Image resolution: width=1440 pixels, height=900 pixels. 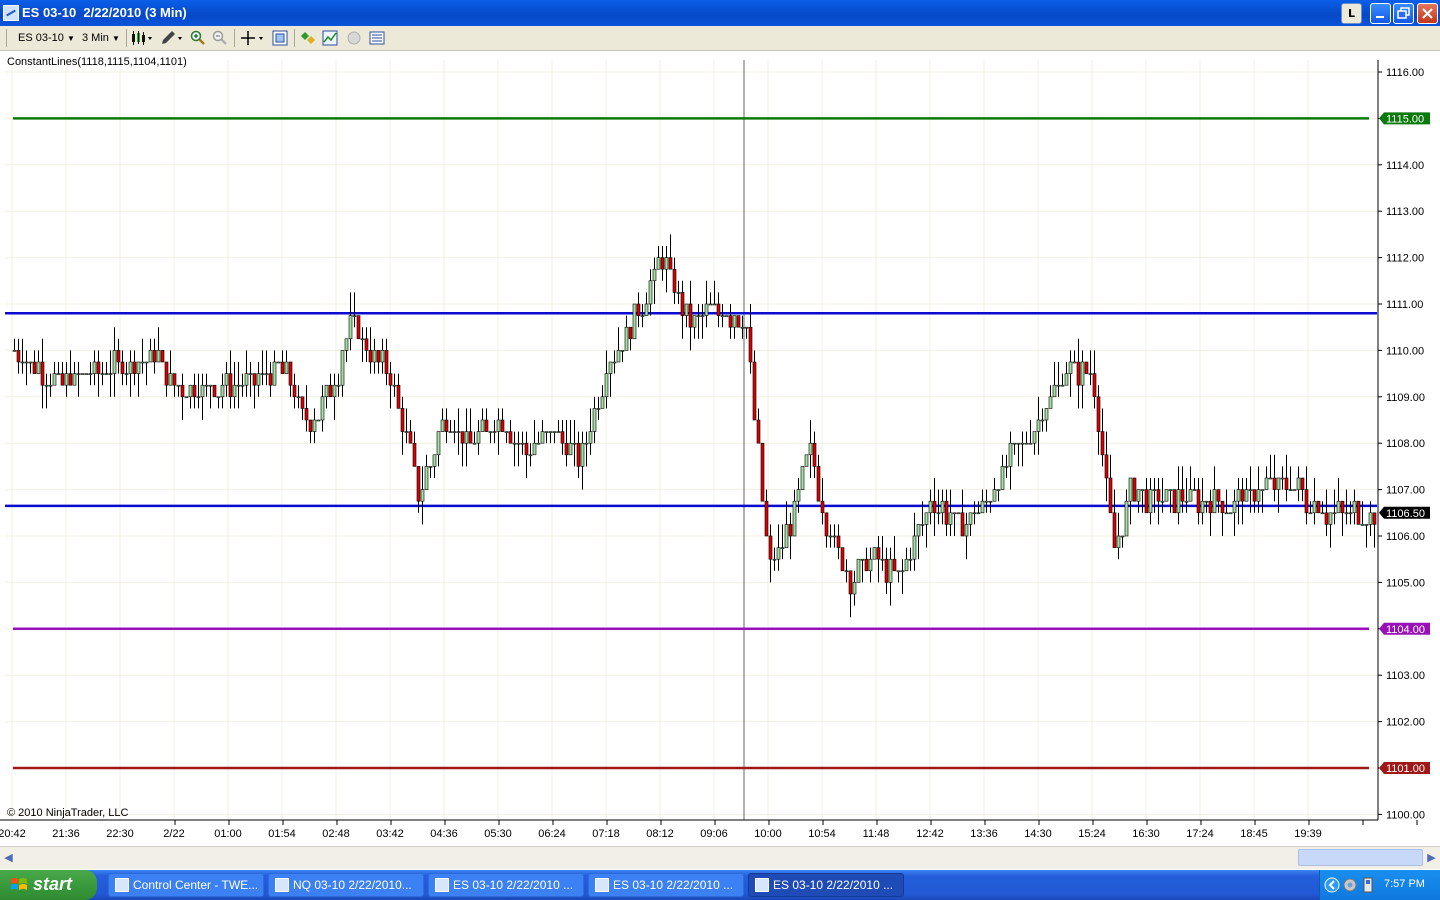 I want to click on network-icon, so click(x=1350, y=885).